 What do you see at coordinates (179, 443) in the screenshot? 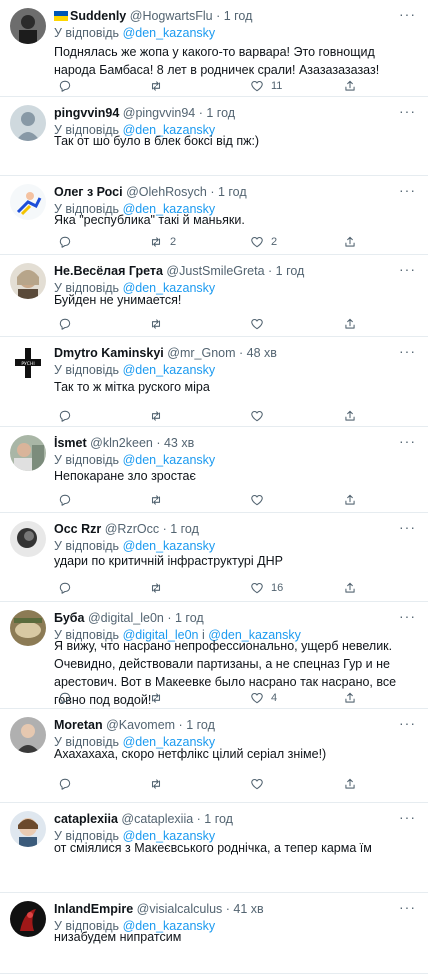
I see `tweet-timestamp: 43 хв` at bounding box center [179, 443].